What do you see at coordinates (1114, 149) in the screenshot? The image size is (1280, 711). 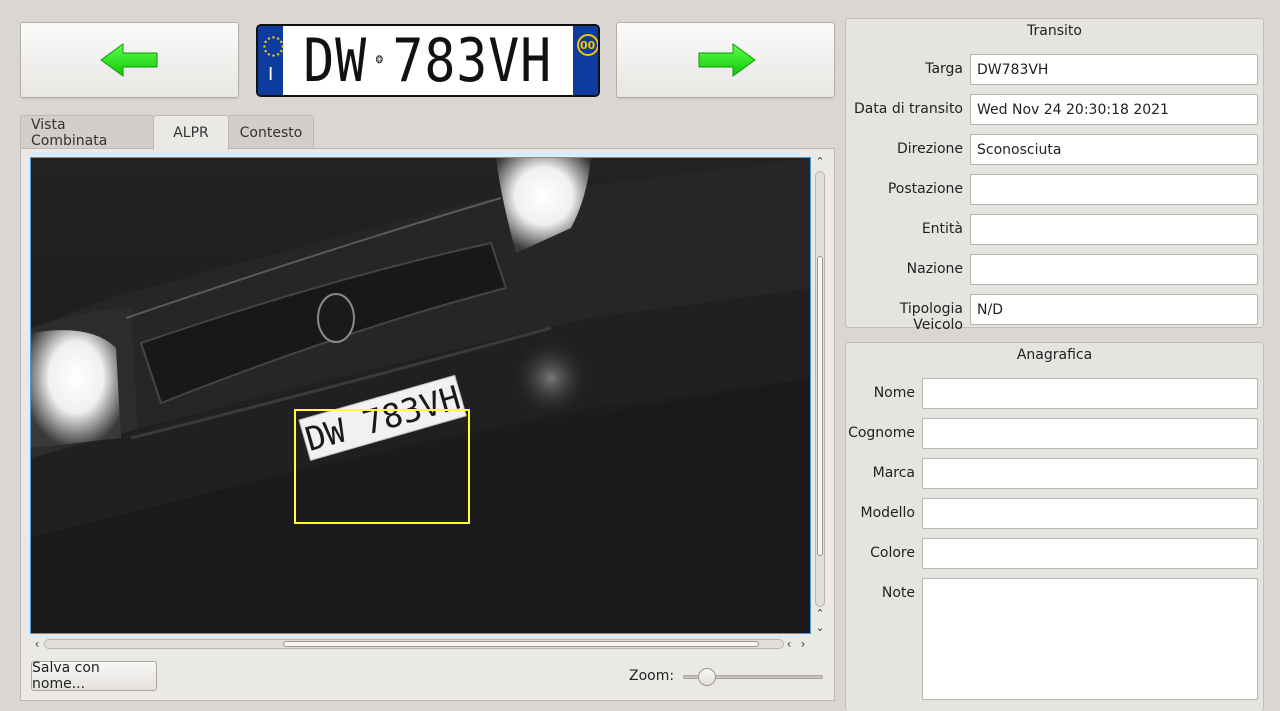 I see `direzione-field: Sconosciuta` at bounding box center [1114, 149].